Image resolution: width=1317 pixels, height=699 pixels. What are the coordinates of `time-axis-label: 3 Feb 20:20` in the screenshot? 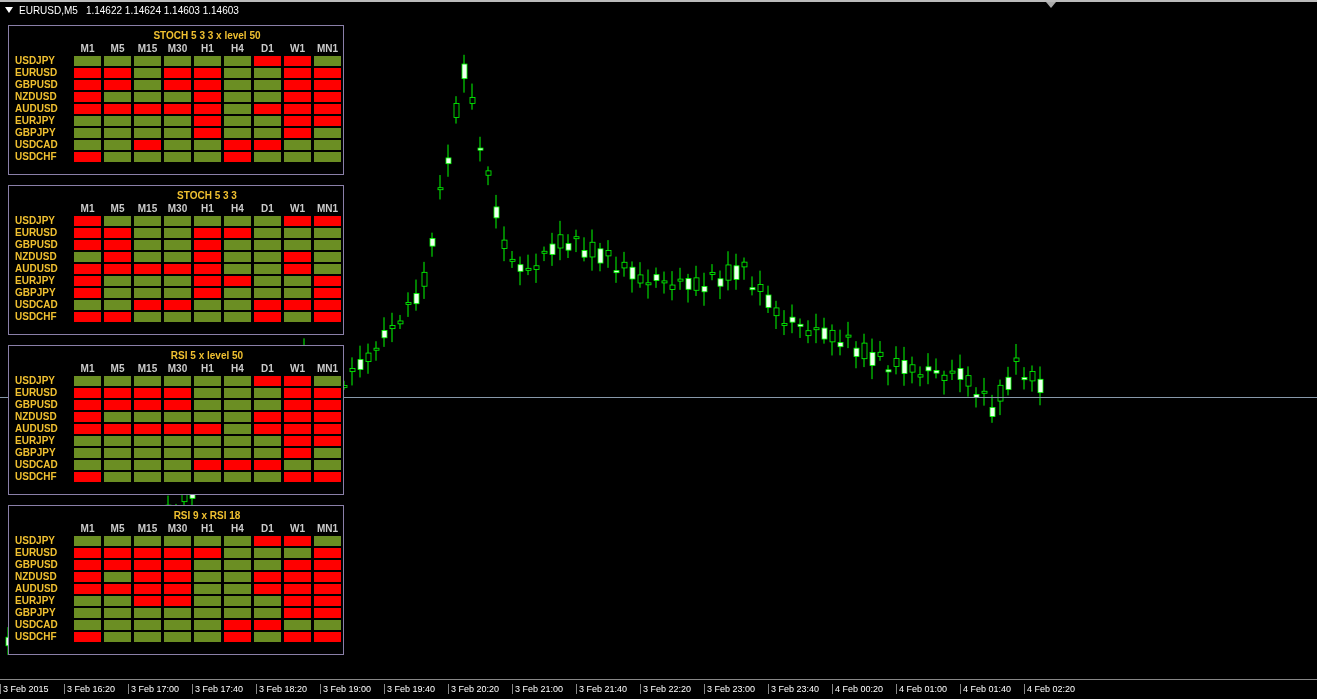 It's located at (480, 689).